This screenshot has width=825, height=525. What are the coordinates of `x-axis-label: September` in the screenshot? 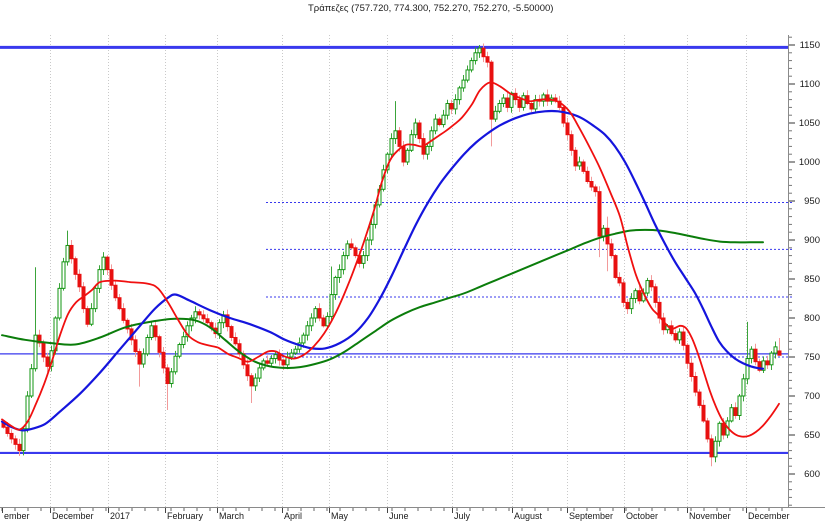 It's located at (591, 516).